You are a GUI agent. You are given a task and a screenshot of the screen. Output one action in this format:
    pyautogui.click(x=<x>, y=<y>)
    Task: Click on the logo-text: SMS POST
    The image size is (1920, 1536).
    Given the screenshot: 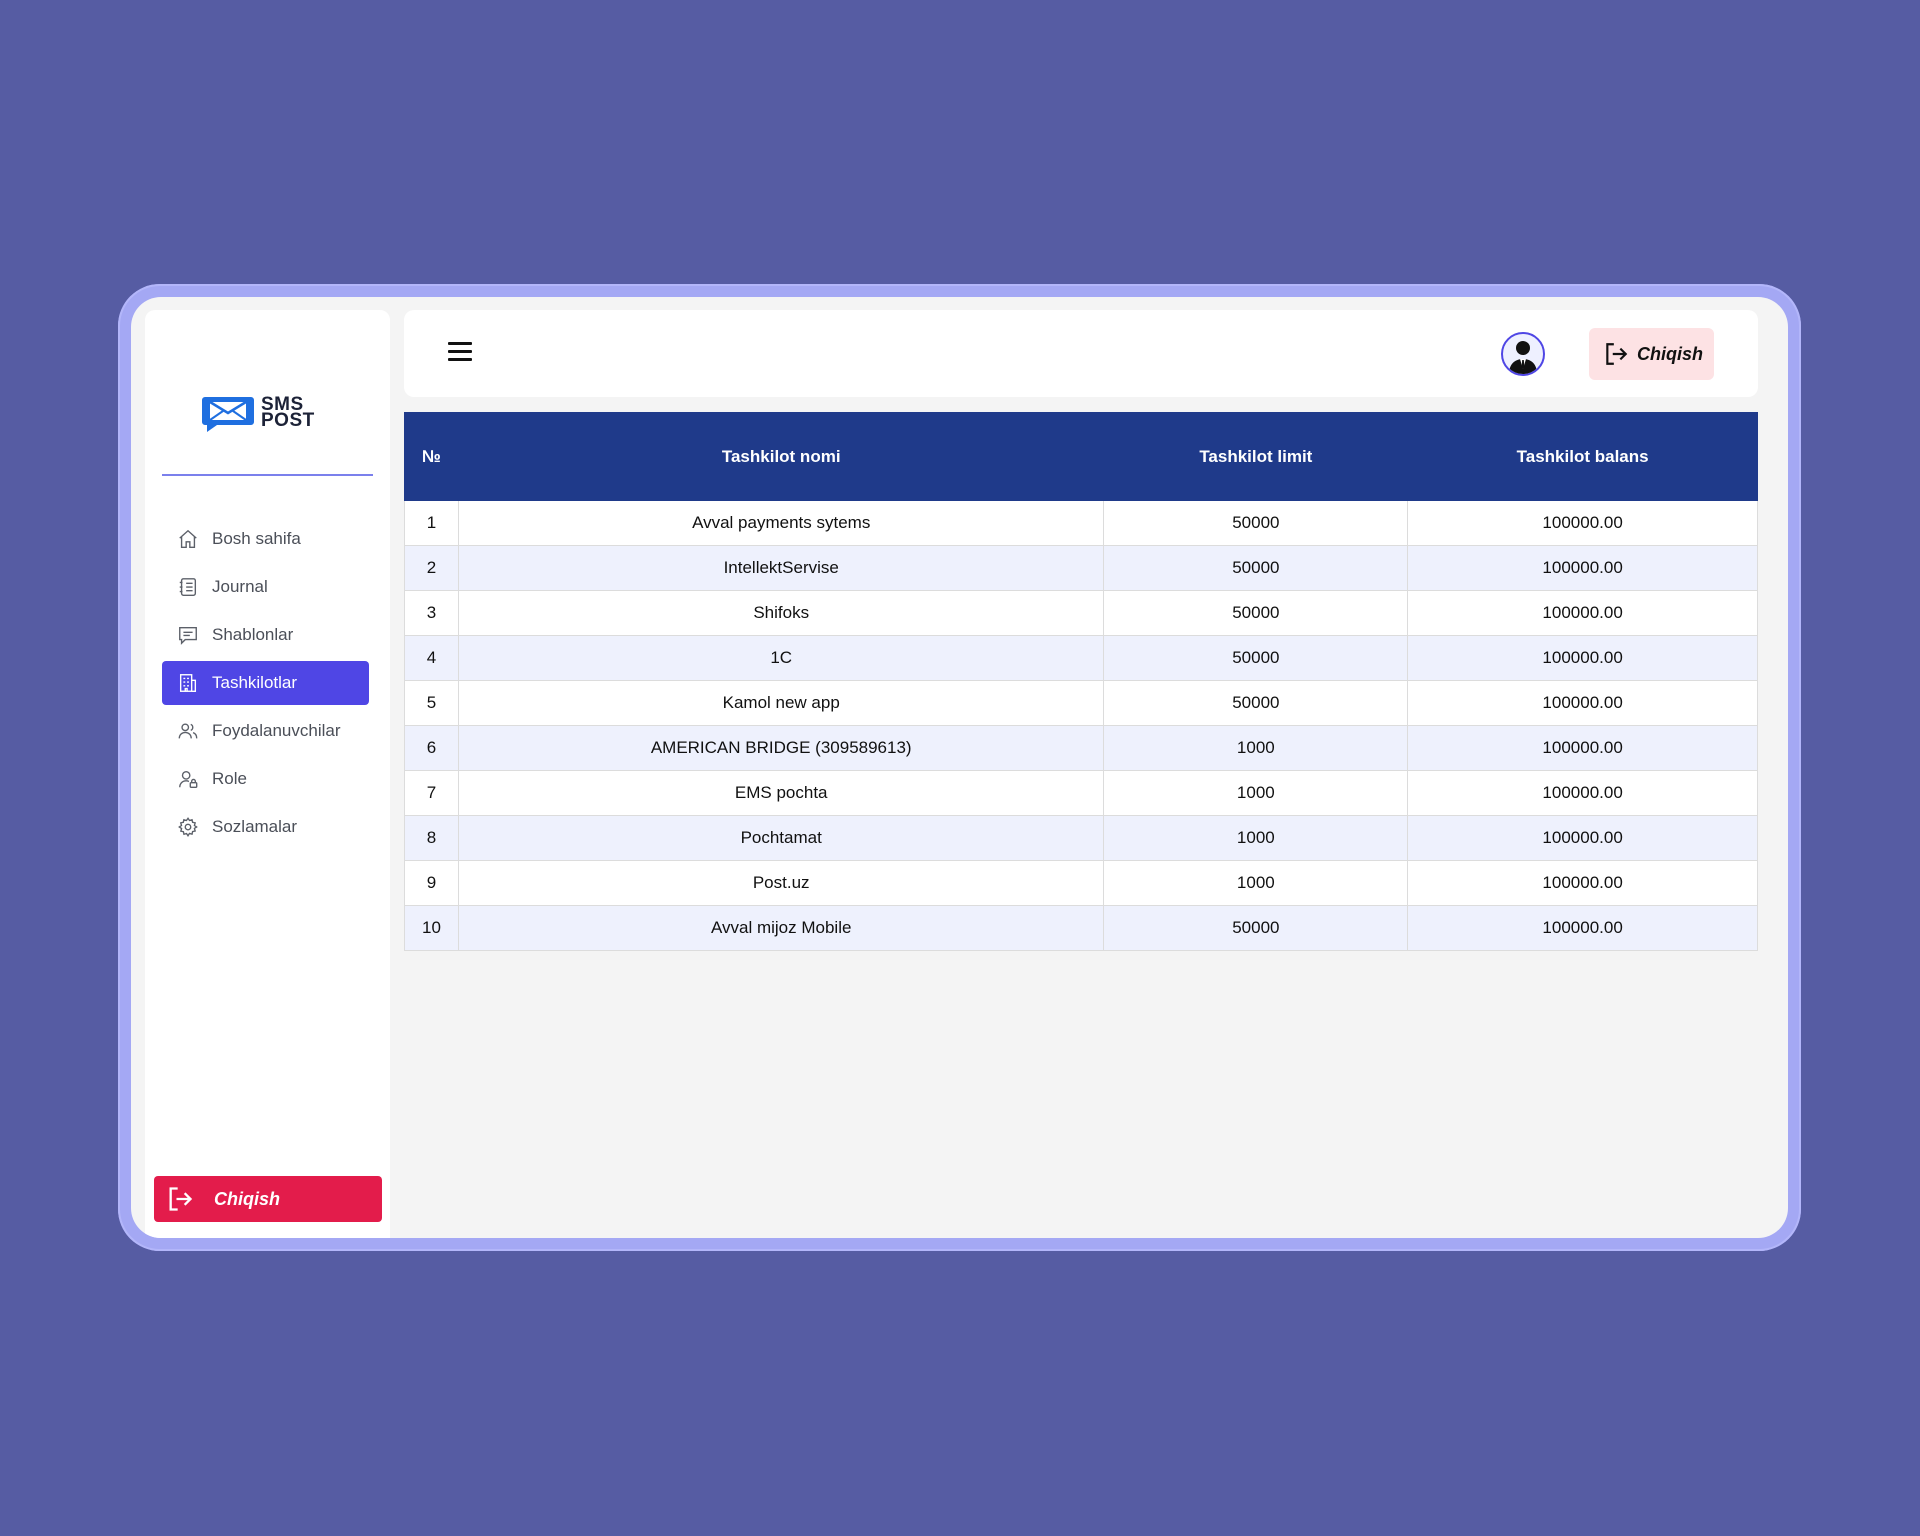 What is the action you would take?
    pyautogui.click(x=288, y=413)
    